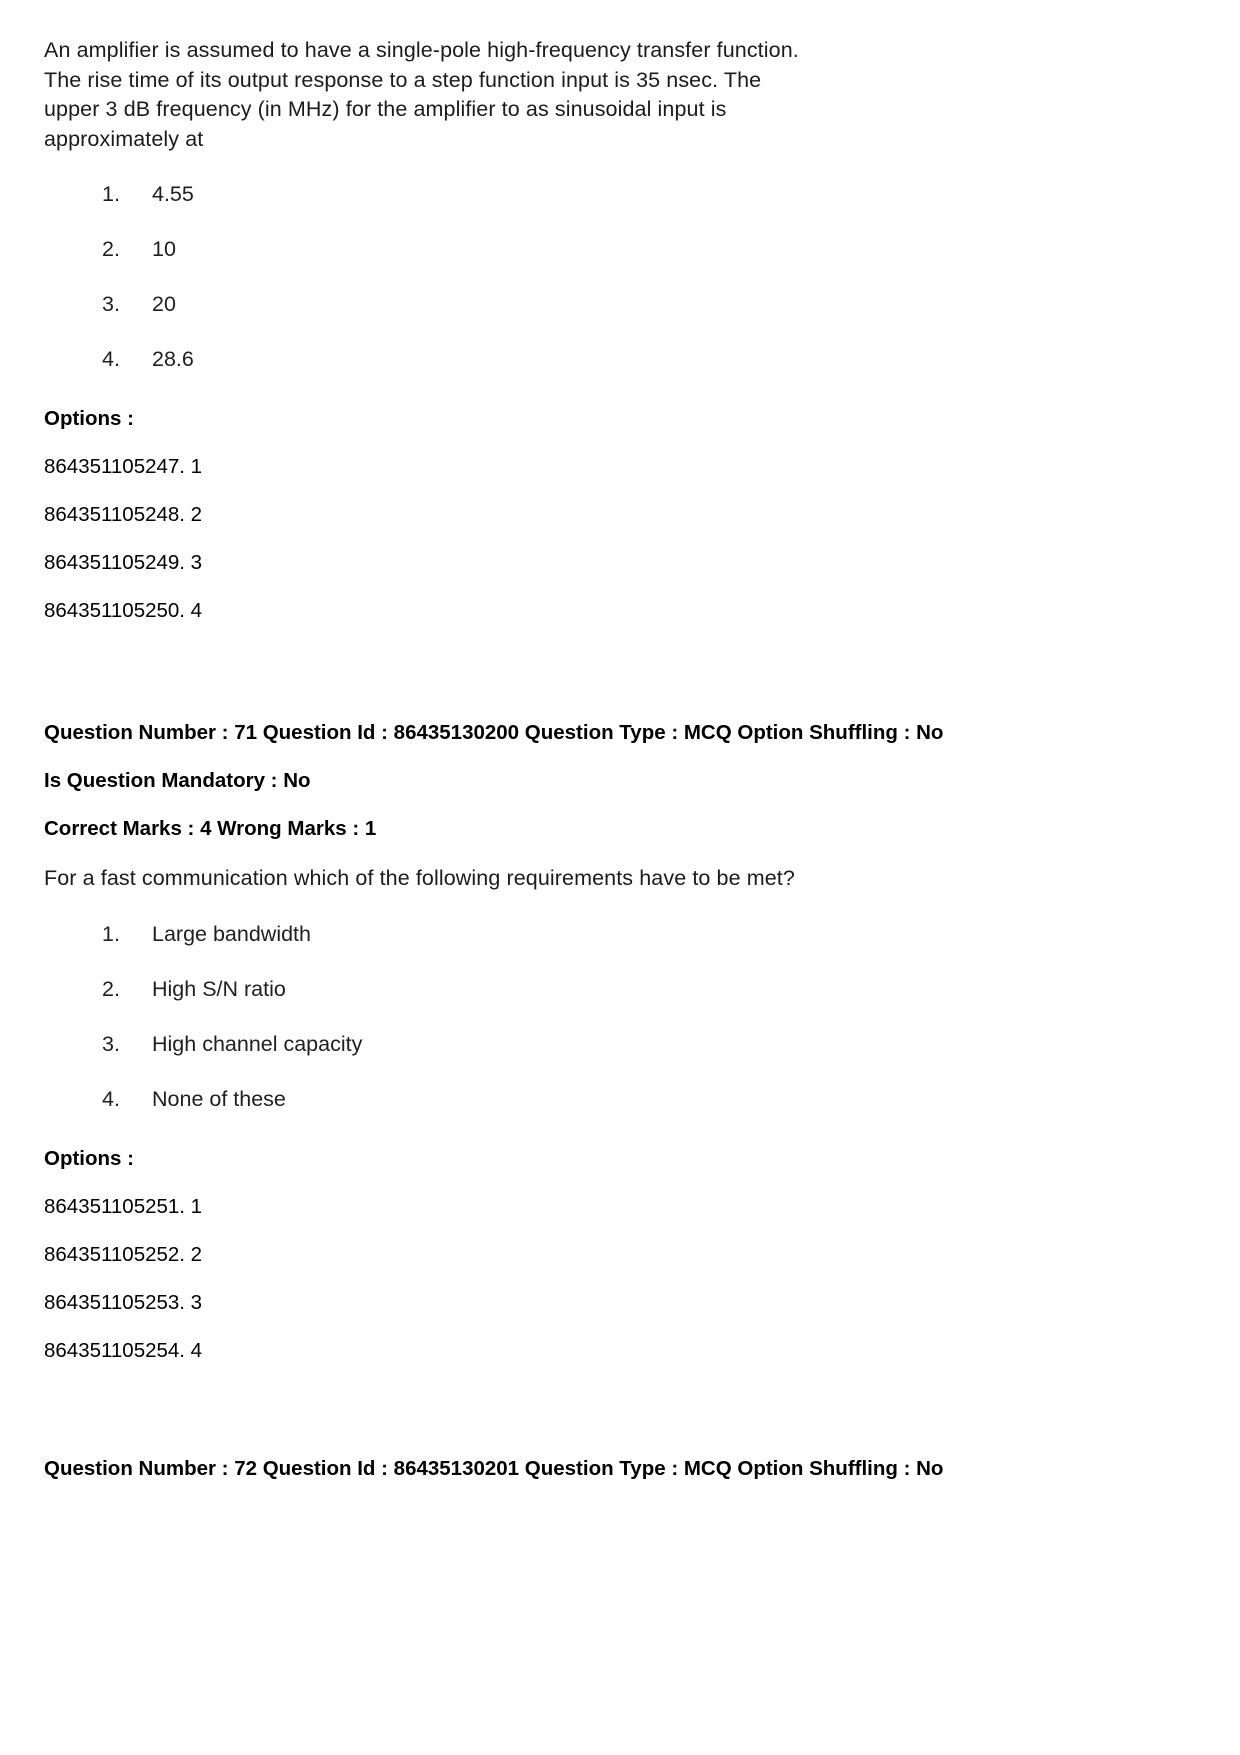 The width and height of the screenshot is (1240, 1755). What do you see at coordinates (257, 1043) in the screenshot?
I see `choice-label: High channel capacity` at bounding box center [257, 1043].